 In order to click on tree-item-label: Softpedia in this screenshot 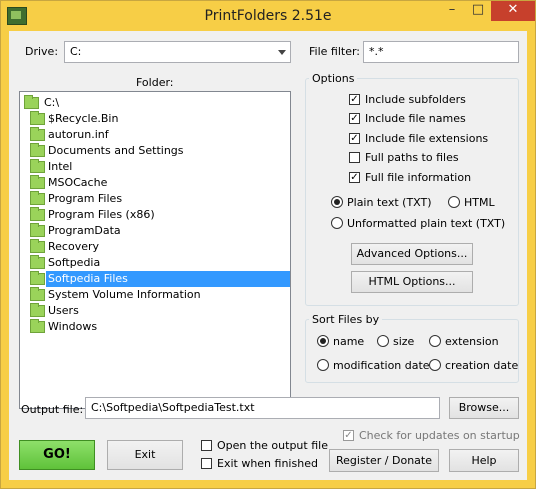, I will do `click(74, 262)`.